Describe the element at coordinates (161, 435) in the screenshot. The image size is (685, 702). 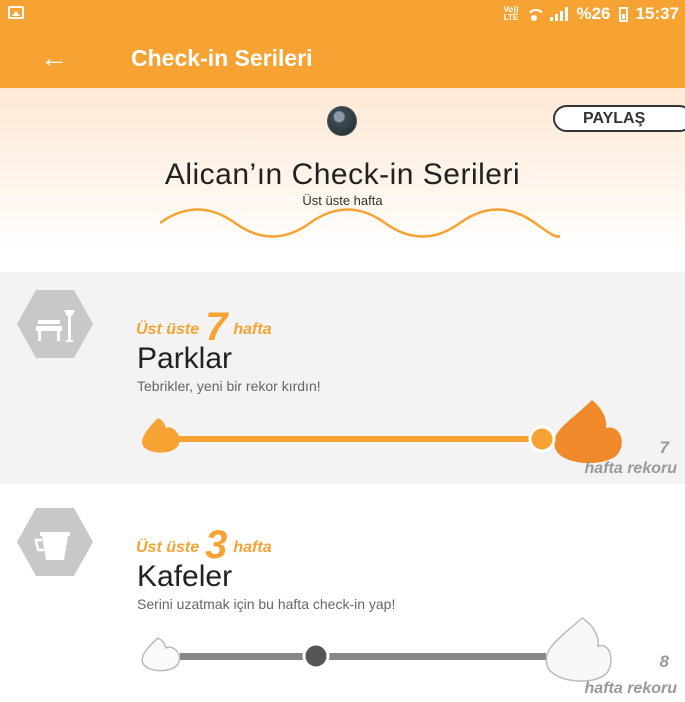
I see `small-flame-icon` at that location.